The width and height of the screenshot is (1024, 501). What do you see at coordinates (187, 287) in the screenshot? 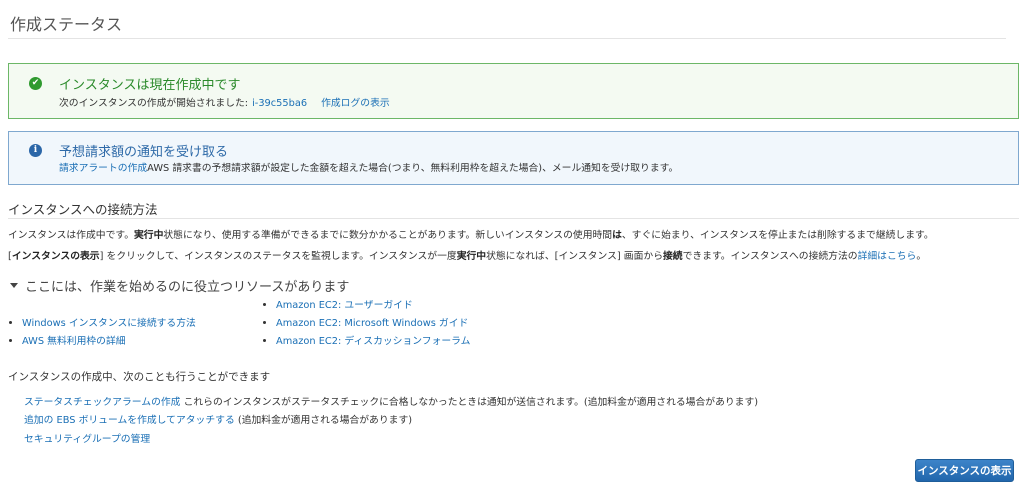
I see `resources-toggle-label: ここには、作業を始めるのに役立つリソースがあります` at bounding box center [187, 287].